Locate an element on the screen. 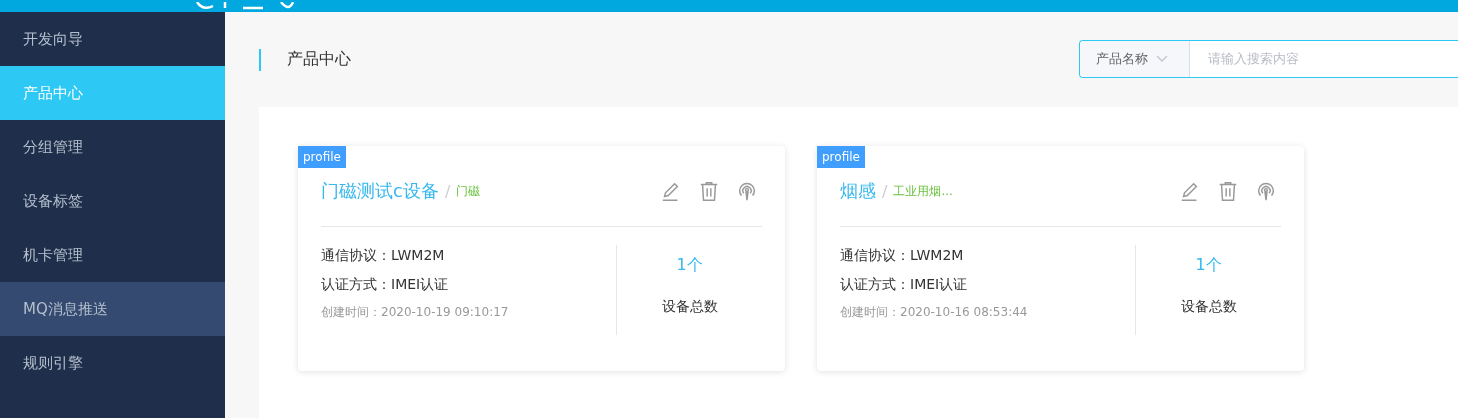  filter-label: 产品名称 is located at coordinates (1122, 58).